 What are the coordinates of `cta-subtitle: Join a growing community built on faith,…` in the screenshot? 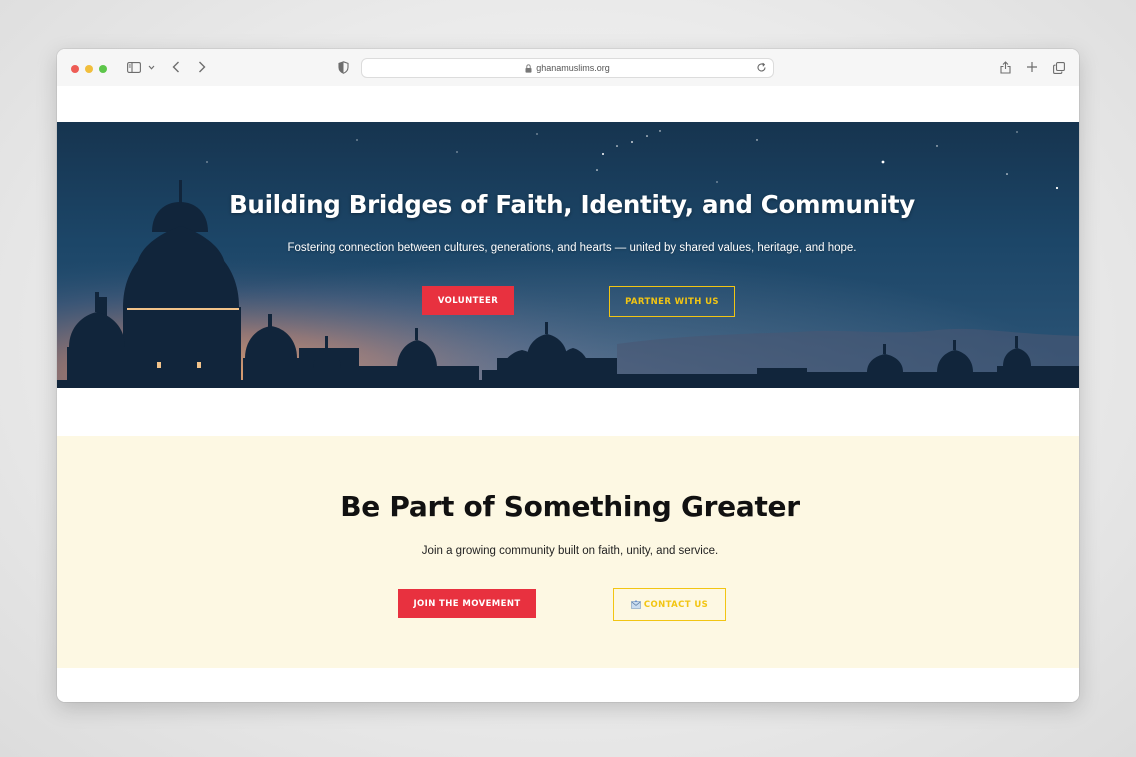 It's located at (570, 551).